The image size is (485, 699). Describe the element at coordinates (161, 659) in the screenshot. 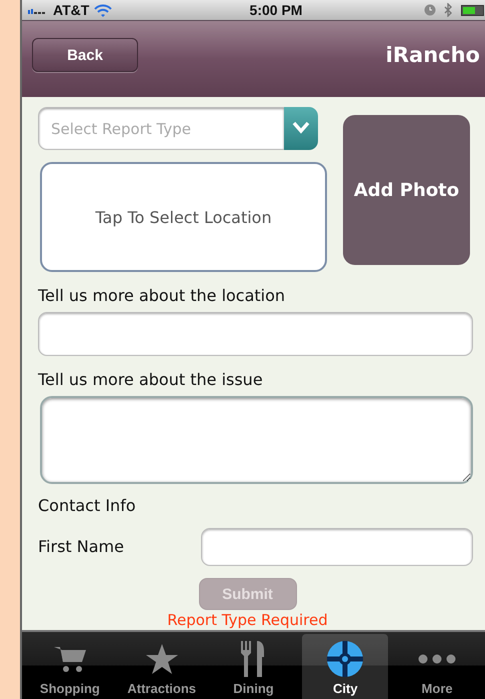

I see `star-icon` at that location.